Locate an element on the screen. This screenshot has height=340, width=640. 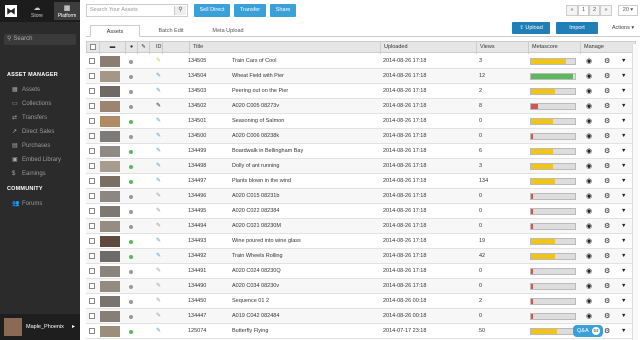
upload-button: ⇪ Upload is located at coordinates (531, 28).